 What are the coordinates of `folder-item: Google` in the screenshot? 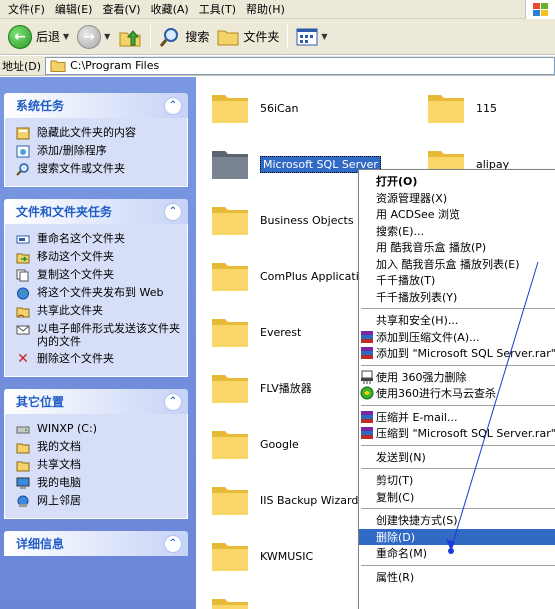 It's located at (254, 444).